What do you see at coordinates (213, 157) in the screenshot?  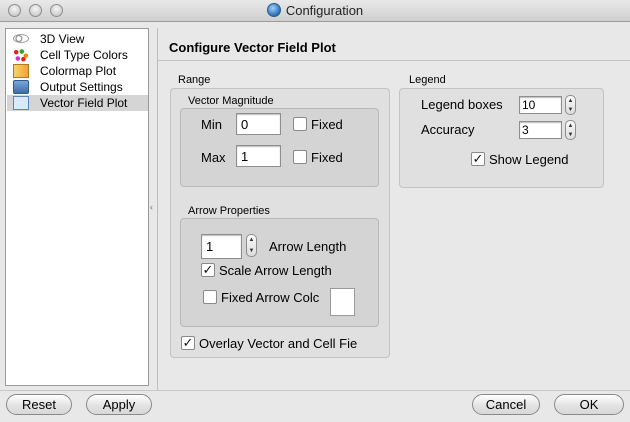 I see `max-label: Max` at bounding box center [213, 157].